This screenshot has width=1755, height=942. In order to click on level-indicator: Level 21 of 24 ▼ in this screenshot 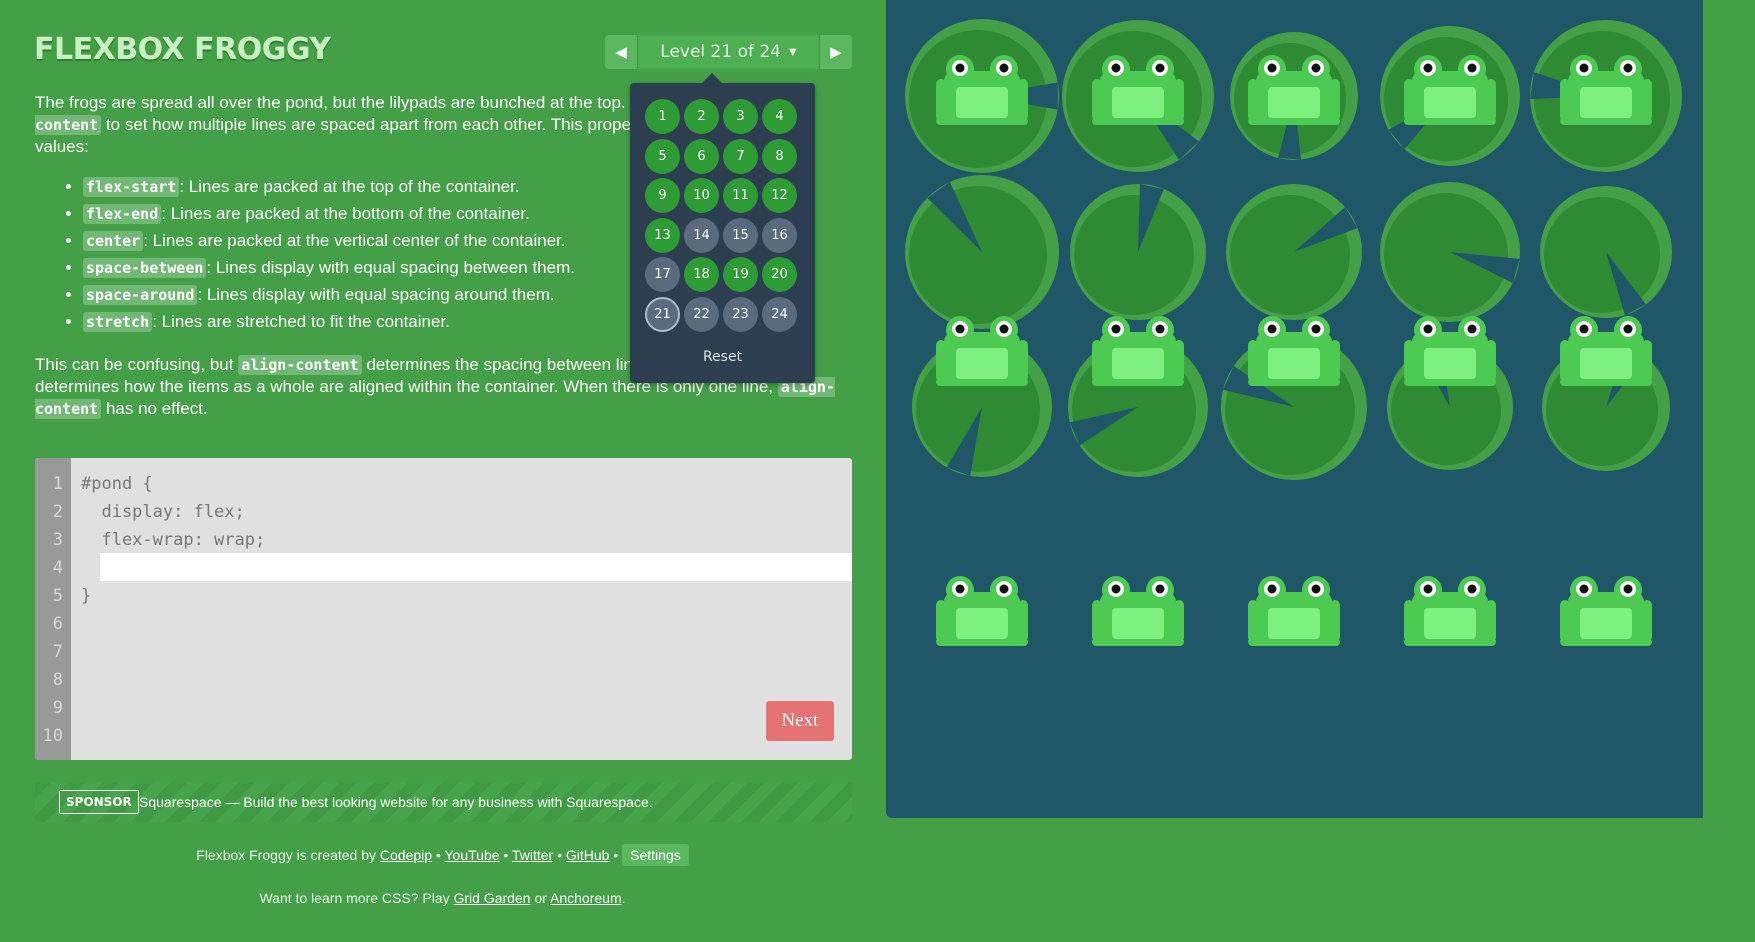, I will do `click(728, 52)`.